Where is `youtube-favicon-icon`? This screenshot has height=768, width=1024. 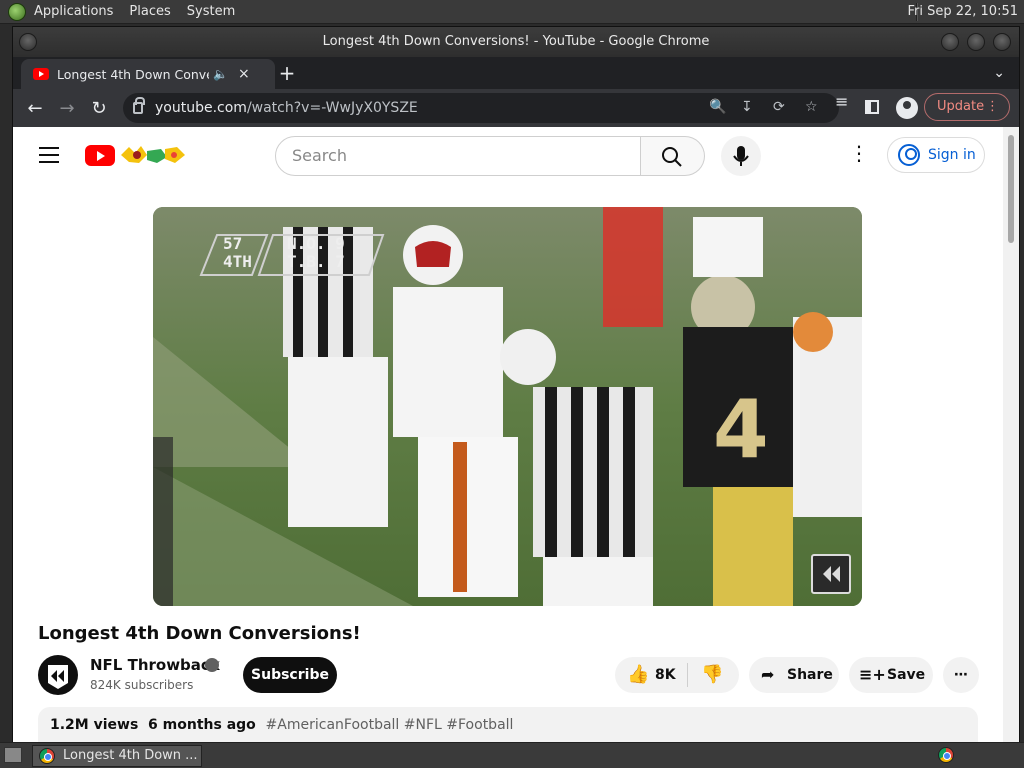
youtube-favicon-icon is located at coordinates (41, 74).